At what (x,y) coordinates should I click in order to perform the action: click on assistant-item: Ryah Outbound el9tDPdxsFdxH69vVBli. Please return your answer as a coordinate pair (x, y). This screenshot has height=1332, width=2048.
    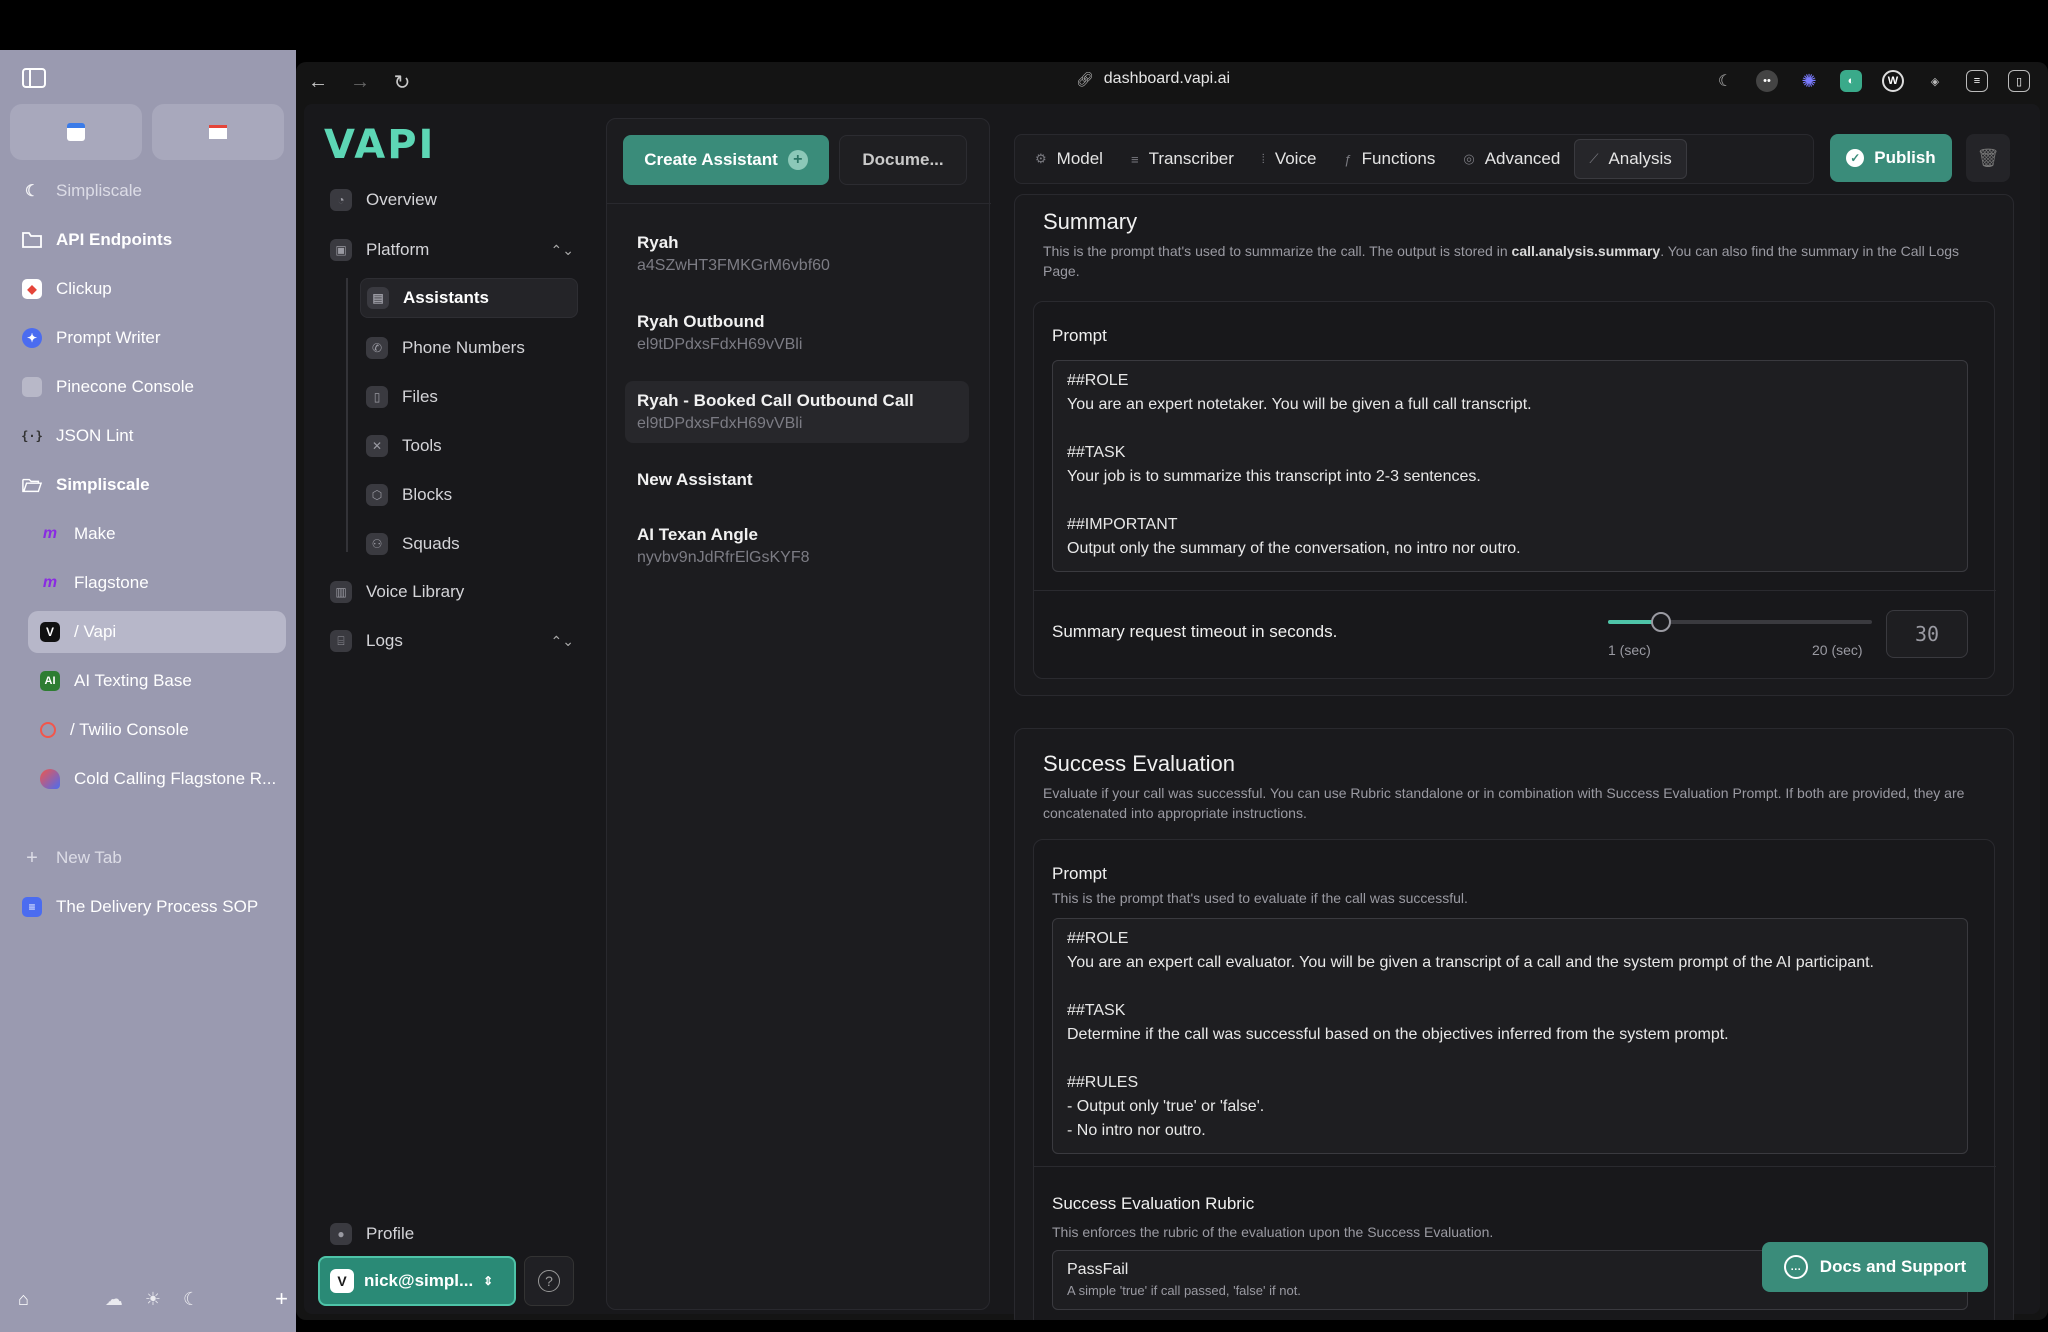
    Looking at the image, I should click on (797, 333).